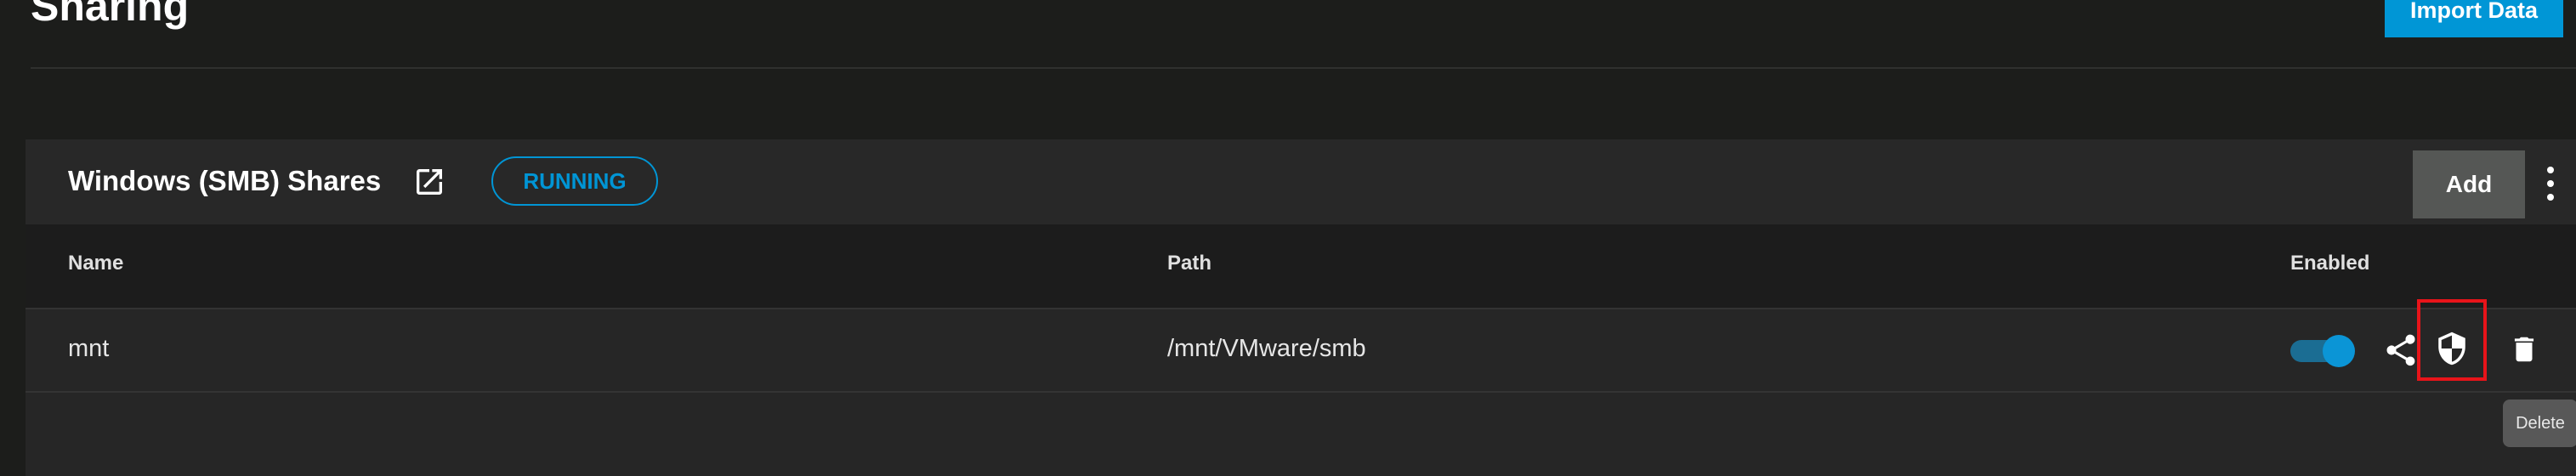 The width and height of the screenshot is (2576, 476). What do you see at coordinates (2474, 18) in the screenshot?
I see `import-data-button: Import Data` at bounding box center [2474, 18].